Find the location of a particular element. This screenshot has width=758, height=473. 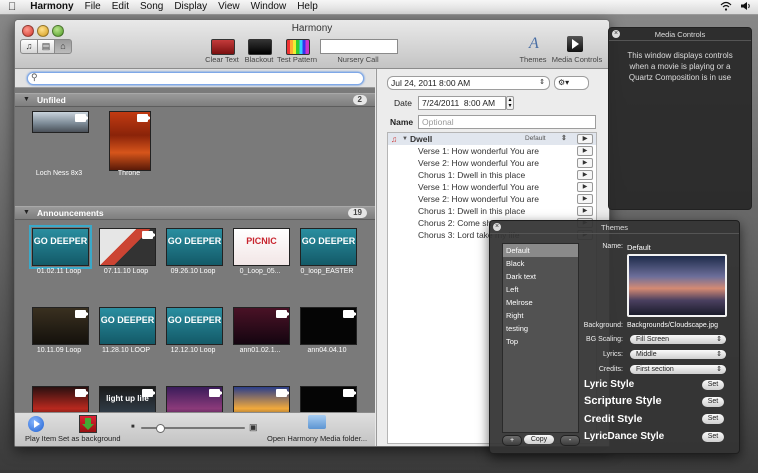

theme-list-item: Right is located at coordinates (540, 315).